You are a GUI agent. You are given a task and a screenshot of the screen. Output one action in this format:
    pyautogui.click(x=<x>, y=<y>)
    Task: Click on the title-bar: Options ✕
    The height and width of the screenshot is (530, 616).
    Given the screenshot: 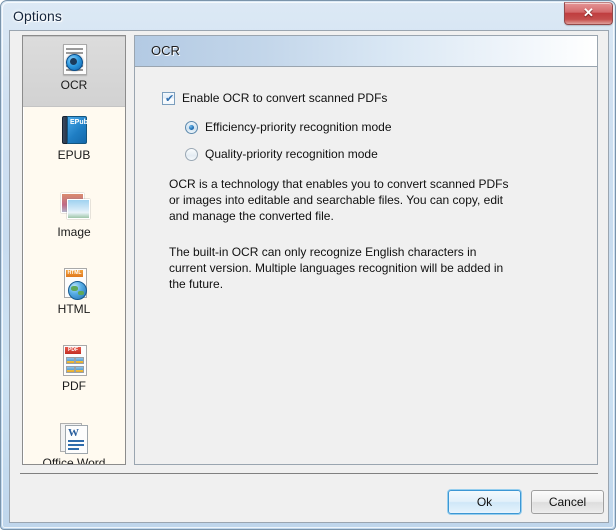 What is the action you would take?
    pyautogui.click(x=308, y=15)
    